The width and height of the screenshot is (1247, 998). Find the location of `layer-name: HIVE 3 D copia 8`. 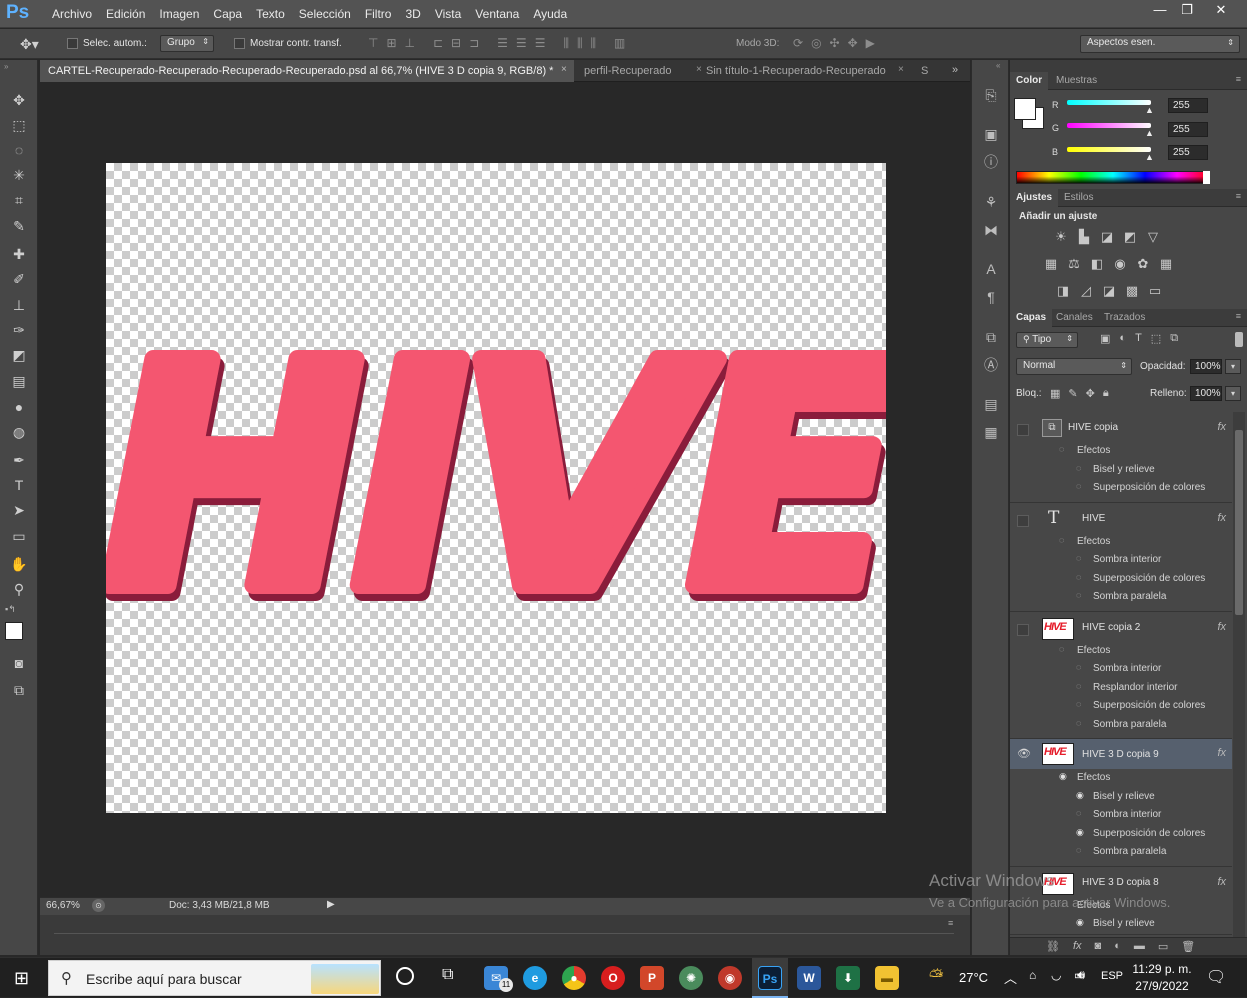

layer-name: HIVE 3 D copia 8 is located at coordinates (1120, 882).